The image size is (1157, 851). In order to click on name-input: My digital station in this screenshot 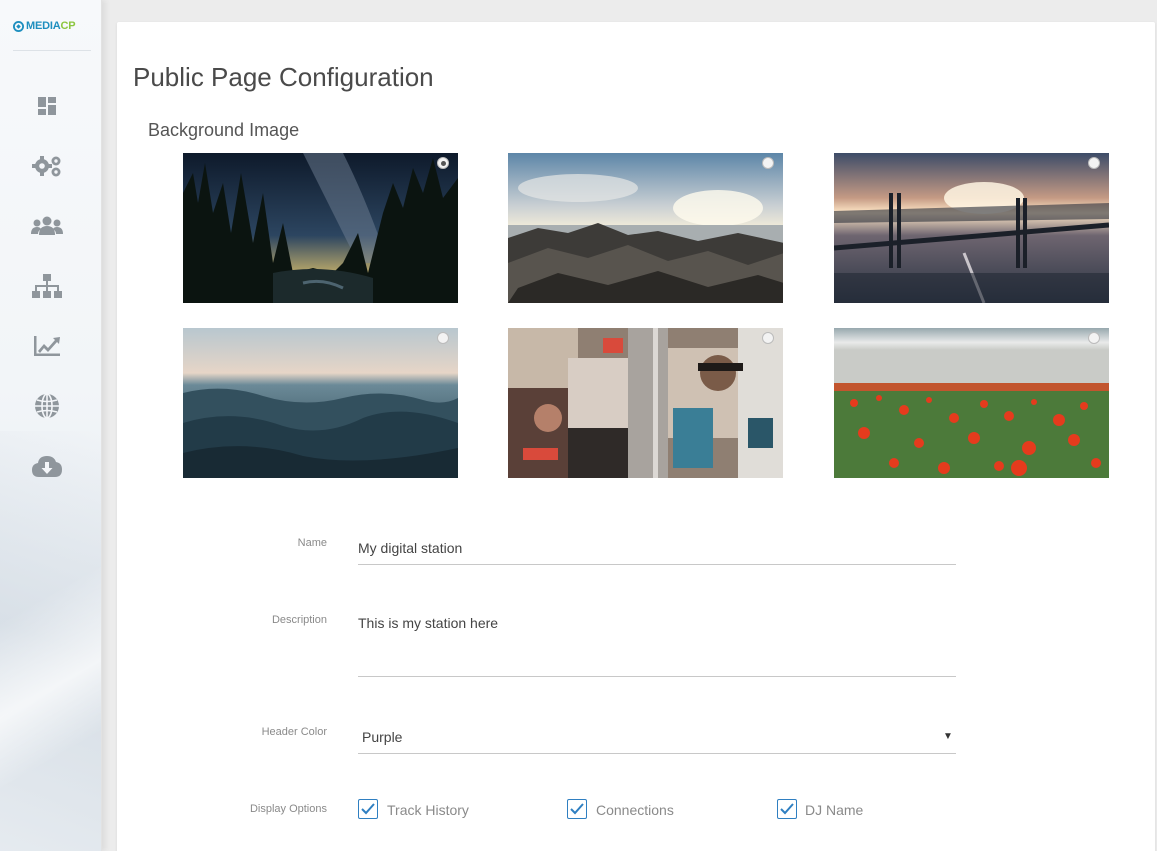, I will do `click(410, 548)`.